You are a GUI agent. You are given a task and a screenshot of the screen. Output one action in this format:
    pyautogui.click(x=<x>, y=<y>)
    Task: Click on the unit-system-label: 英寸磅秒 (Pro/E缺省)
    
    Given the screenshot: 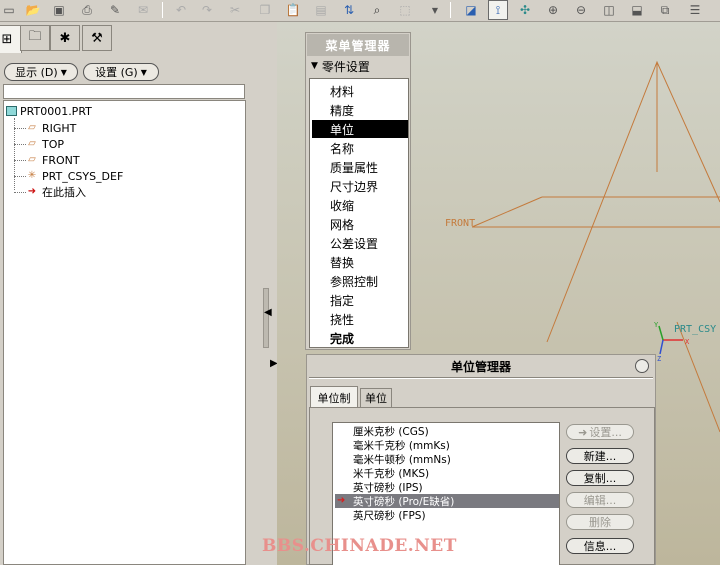 What is the action you would take?
    pyautogui.click(x=404, y=501)
    